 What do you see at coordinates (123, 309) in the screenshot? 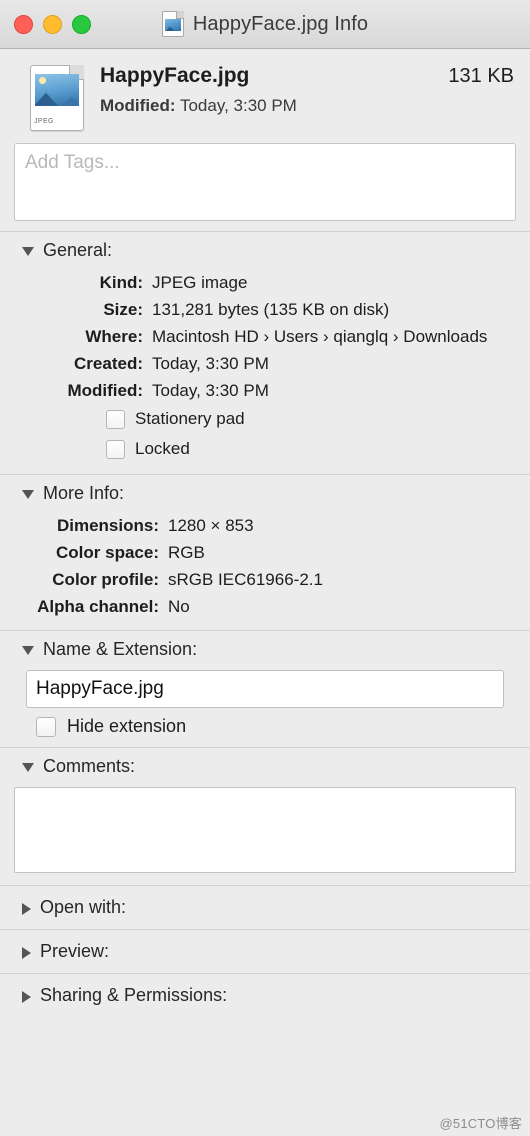
I see `row-size-key: Size:` at bounding box center [123, 309].